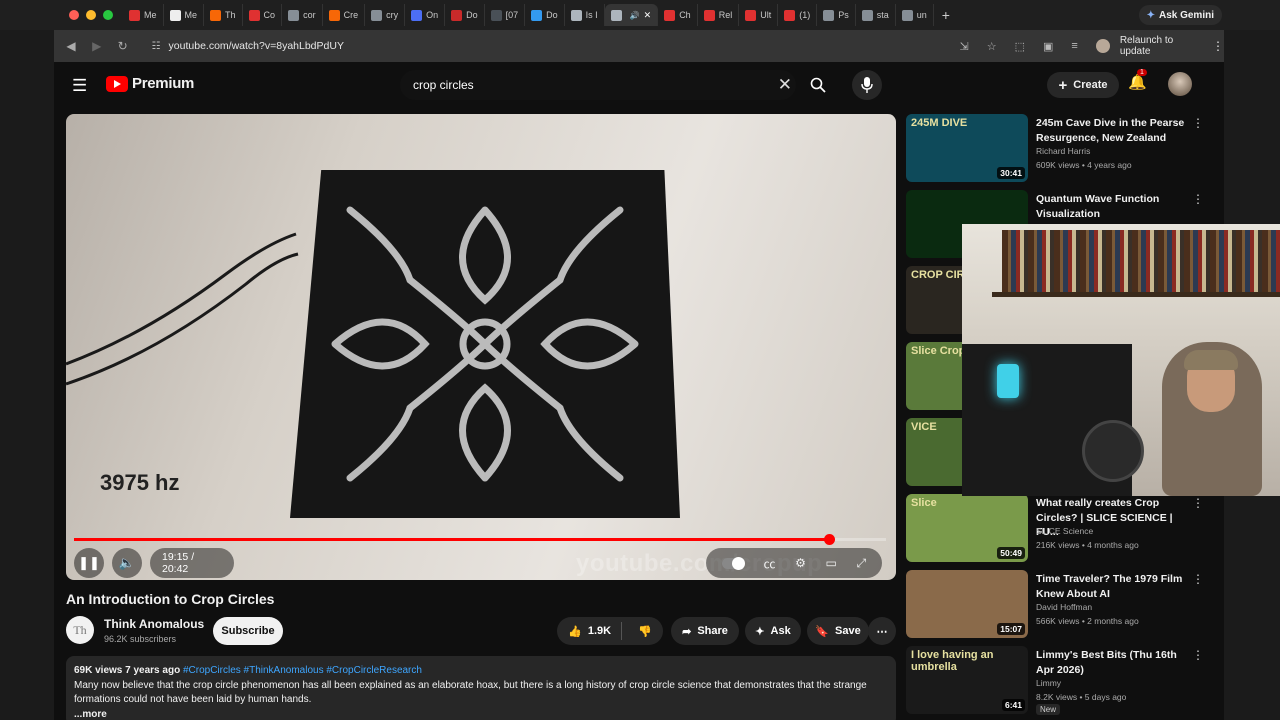 The width and height of the screenshot is (1280, 720). Describe the element at coordinates (127, 563) in the screenshot. I see `volume-button: 🔈` at that location.